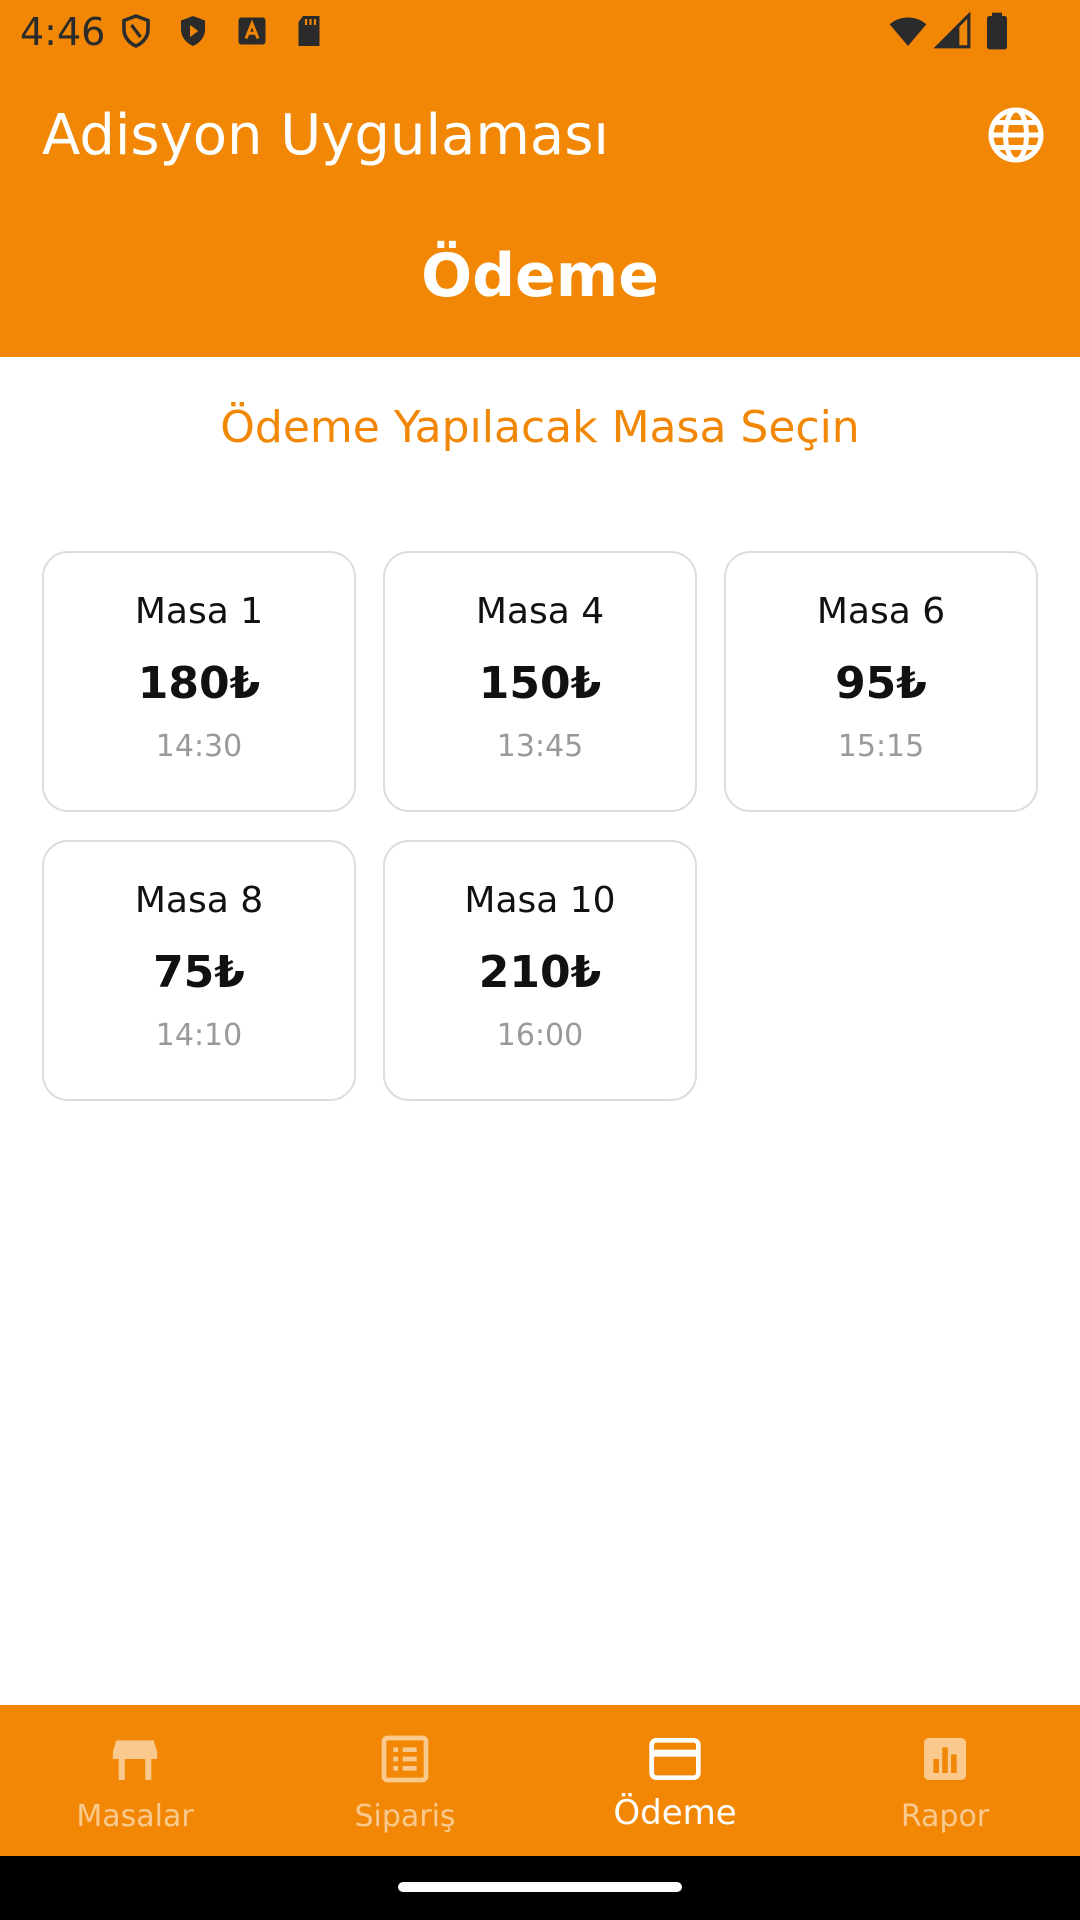 The image size is (1080, 1920). I want to click on nav-item-rapor: Rapor, so click(945, 1780).